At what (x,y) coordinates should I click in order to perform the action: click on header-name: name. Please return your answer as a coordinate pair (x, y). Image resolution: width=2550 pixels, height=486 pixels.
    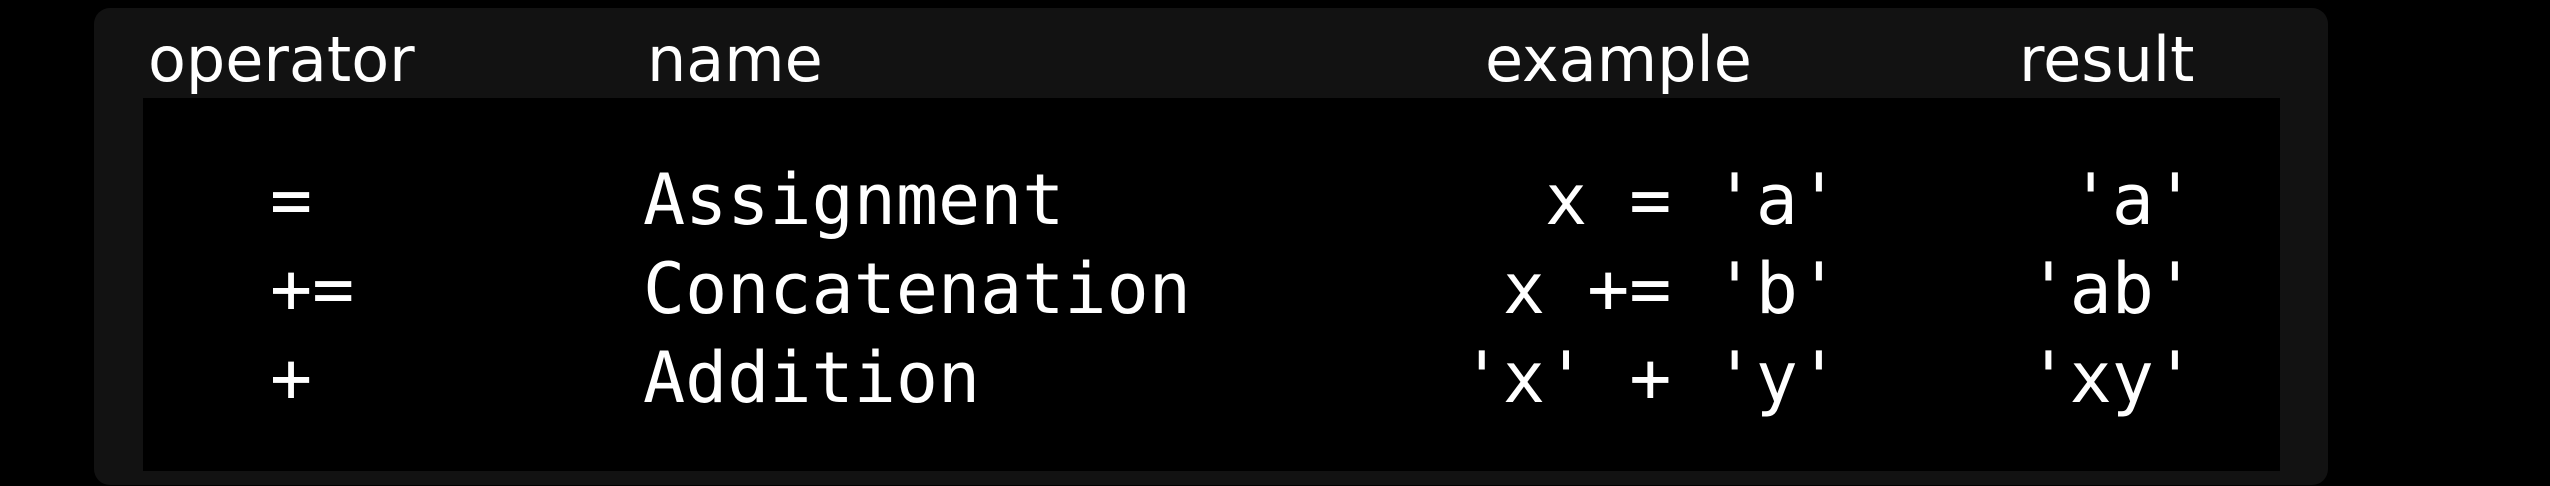
    Looking at the image, I should click on (735, 59).